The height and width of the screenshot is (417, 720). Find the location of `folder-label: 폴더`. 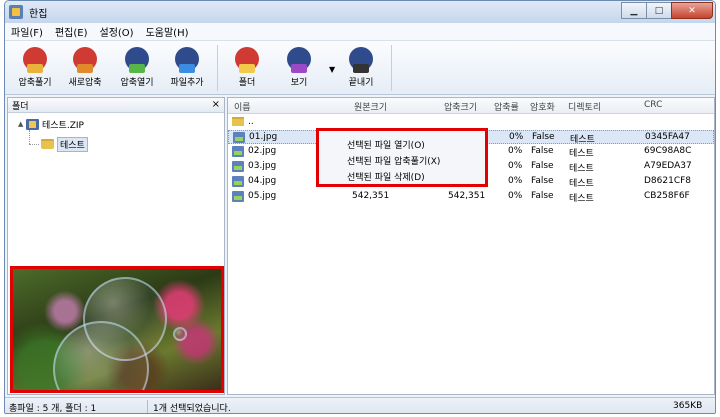

folder-label: 폴더 is located at coordinates (247, 83).